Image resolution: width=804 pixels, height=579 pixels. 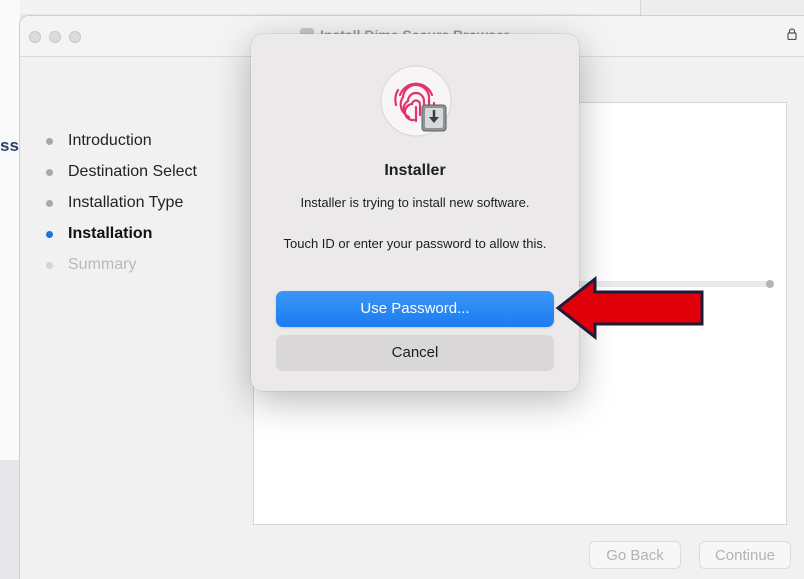 What do you see at coordinates (35, 37) in the screenshot?
I see `close-window-button` at bounding box center [35, 37].